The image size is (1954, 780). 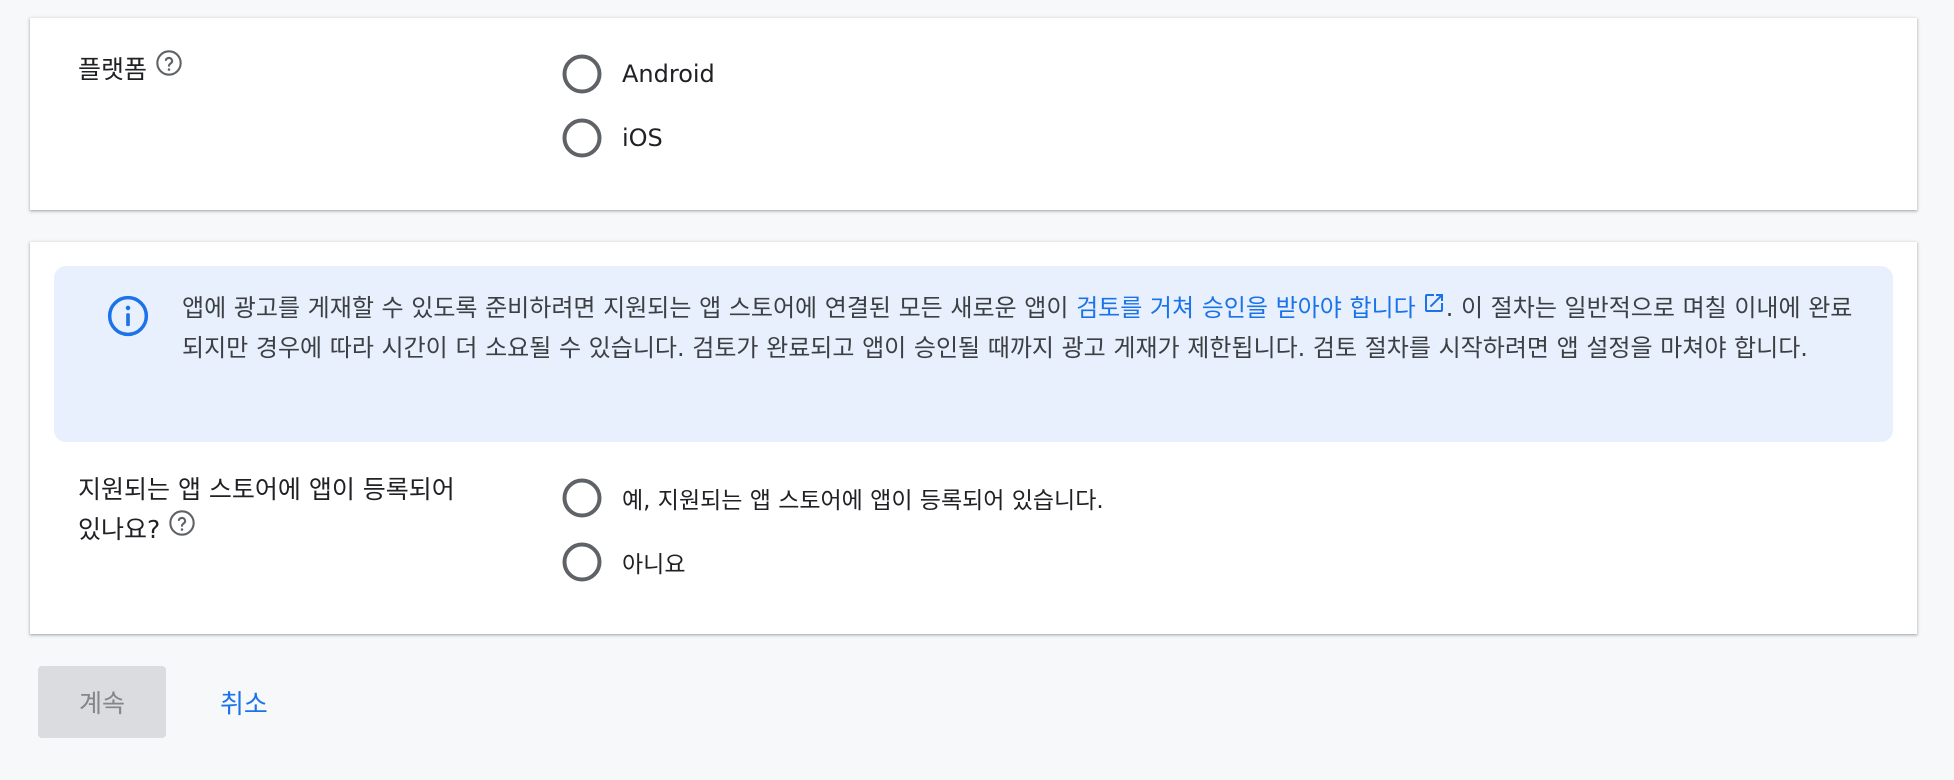 I want to click on platform-option-android: Android, so click(x=638, y=74).